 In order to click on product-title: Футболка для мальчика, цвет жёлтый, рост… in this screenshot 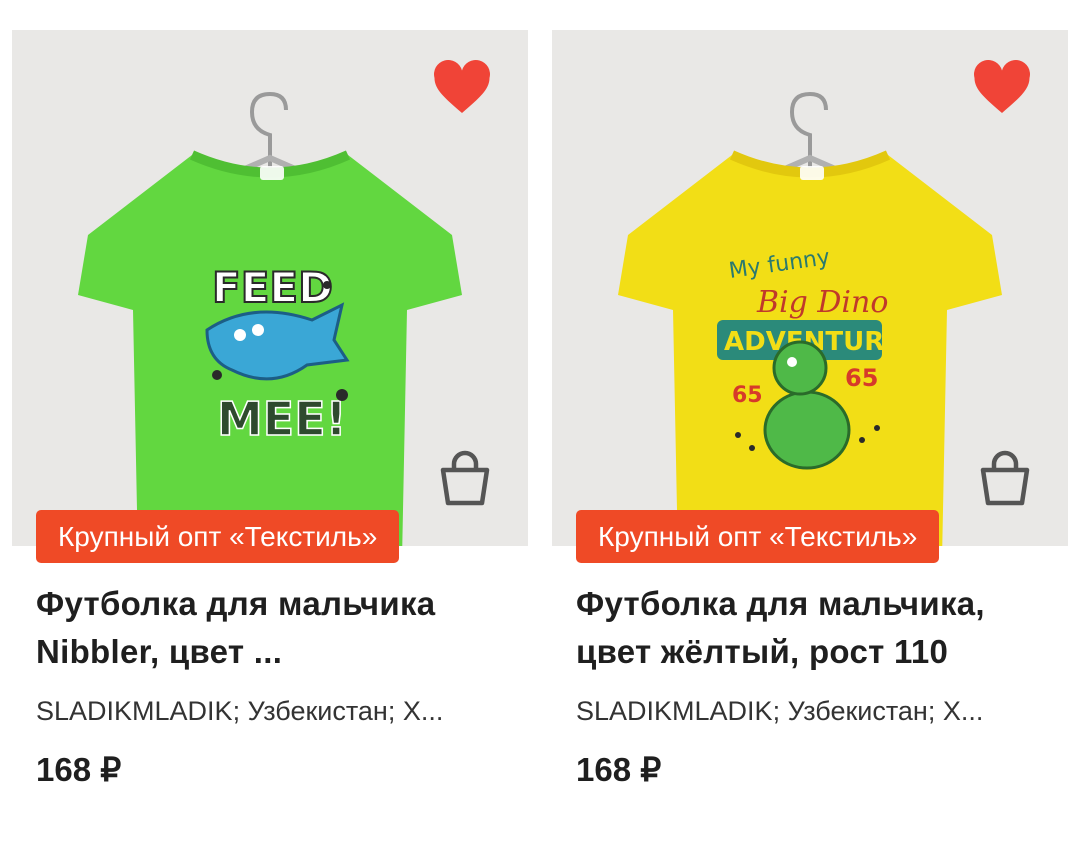, I will do `click(811, 628)`.